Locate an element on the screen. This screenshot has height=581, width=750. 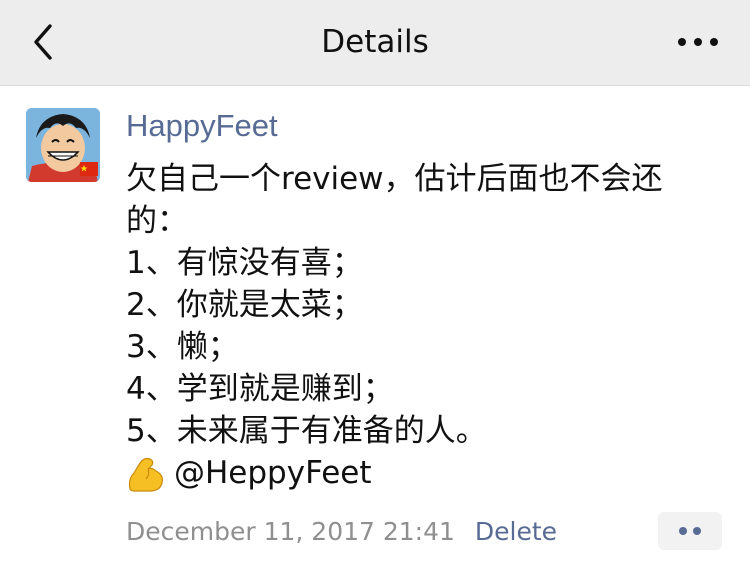
post-meta: December 11, 2017 21:41 Delete is located at coordinates (341, 532).